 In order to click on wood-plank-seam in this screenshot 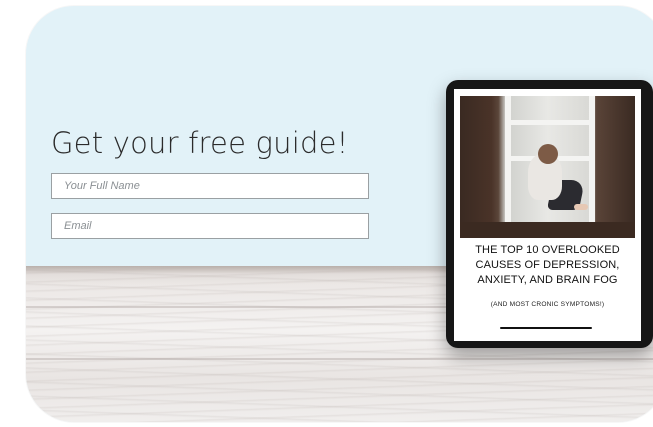, I will do `click(339, 359)`.